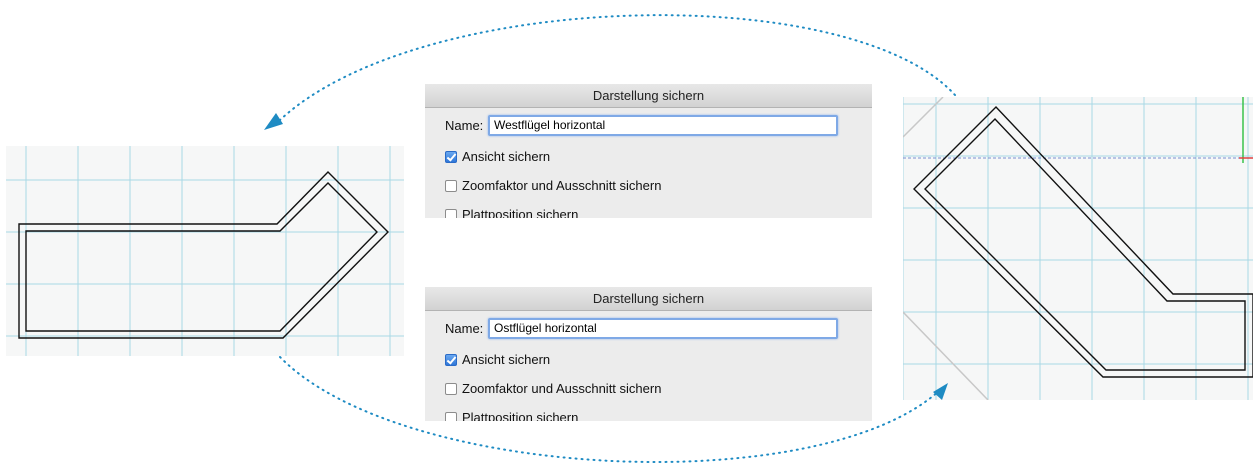 The width and height of the screenshot is (1253, 472). I want to click on arrow-head-left-icon, so click(273, 121).